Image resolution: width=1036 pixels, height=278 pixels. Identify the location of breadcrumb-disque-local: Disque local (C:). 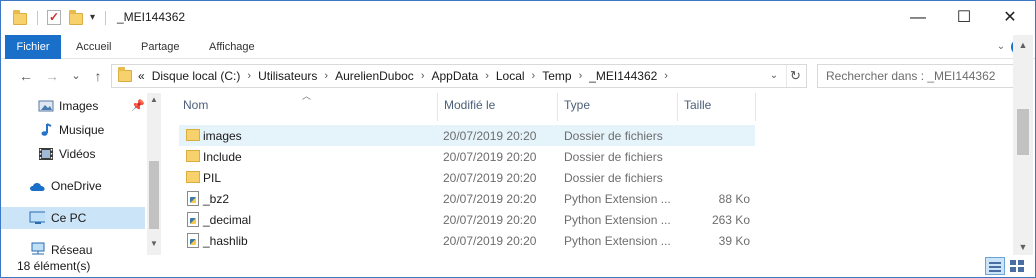
(196, 76).